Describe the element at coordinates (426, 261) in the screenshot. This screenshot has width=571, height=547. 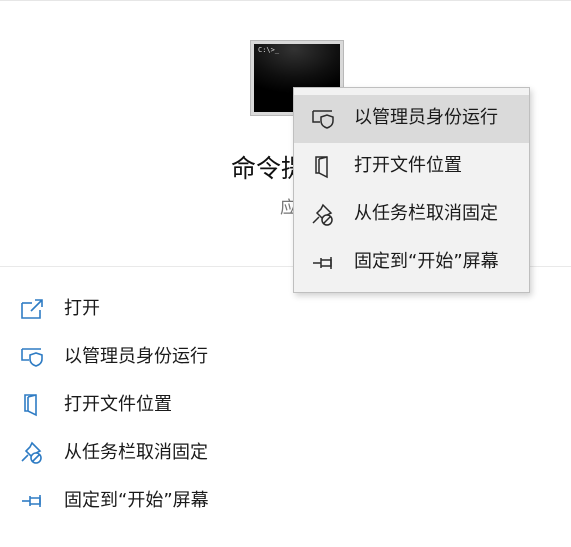
I see `context-menu-item-label: 固定到“开始”屏幕` at that location.